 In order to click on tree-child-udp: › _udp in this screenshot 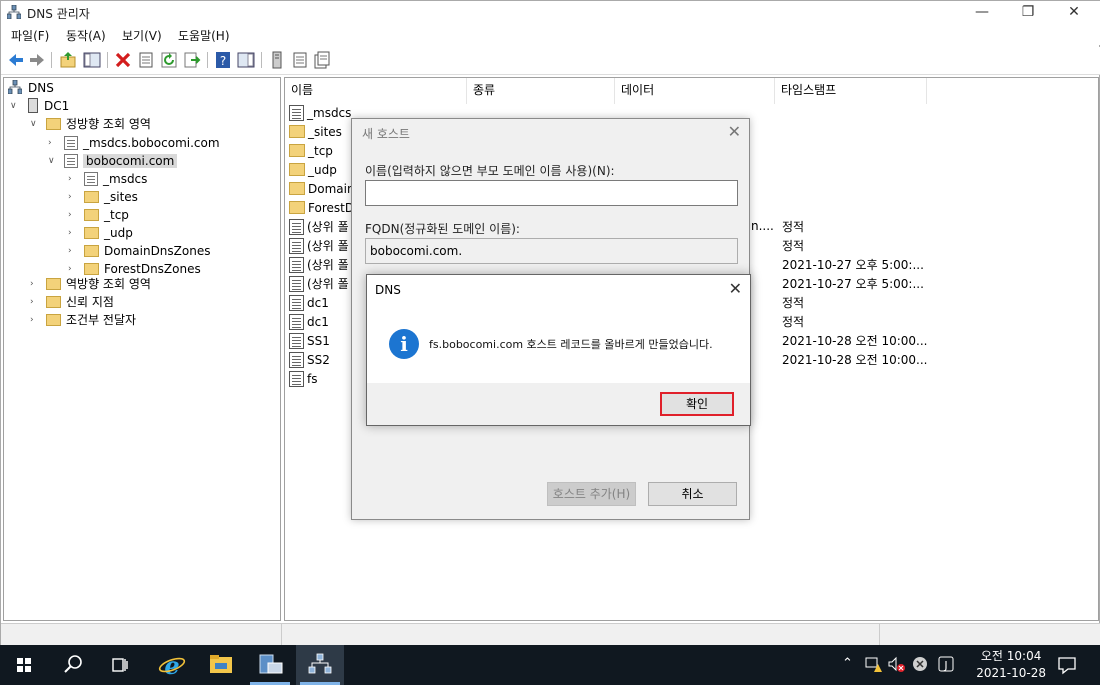, I will do `click(100, 233)`.